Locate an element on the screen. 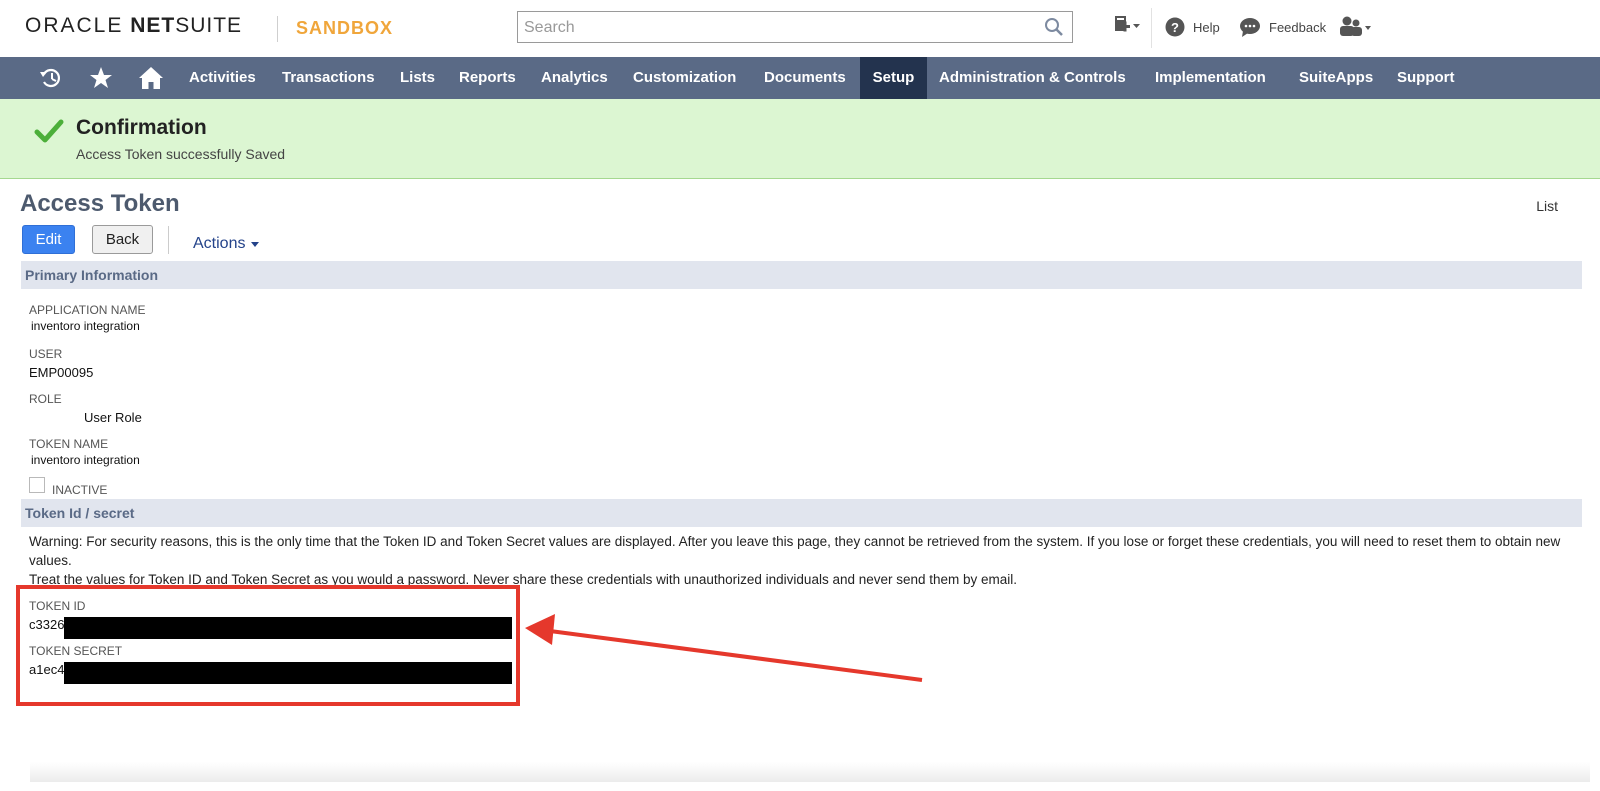  annotation-arrow is located at coordinates (724, 648).